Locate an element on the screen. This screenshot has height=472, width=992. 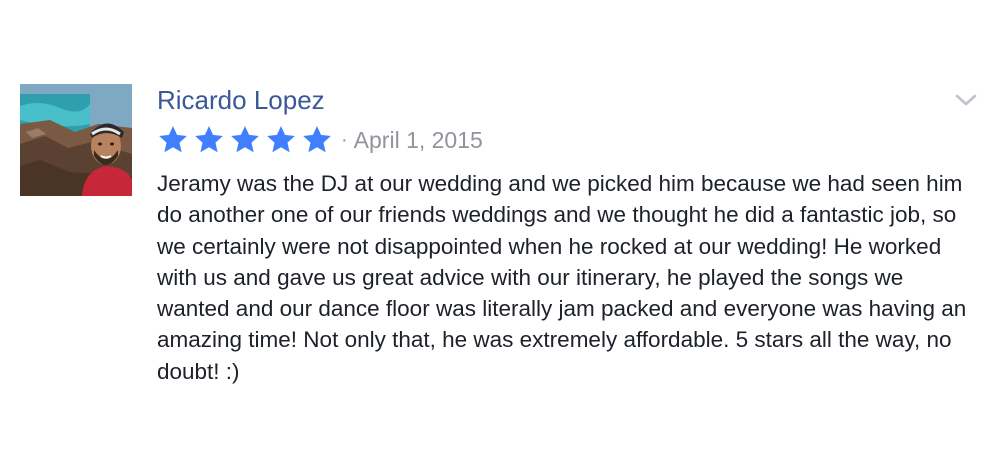
chevron-down-icon is located at coordinates (966, 100).